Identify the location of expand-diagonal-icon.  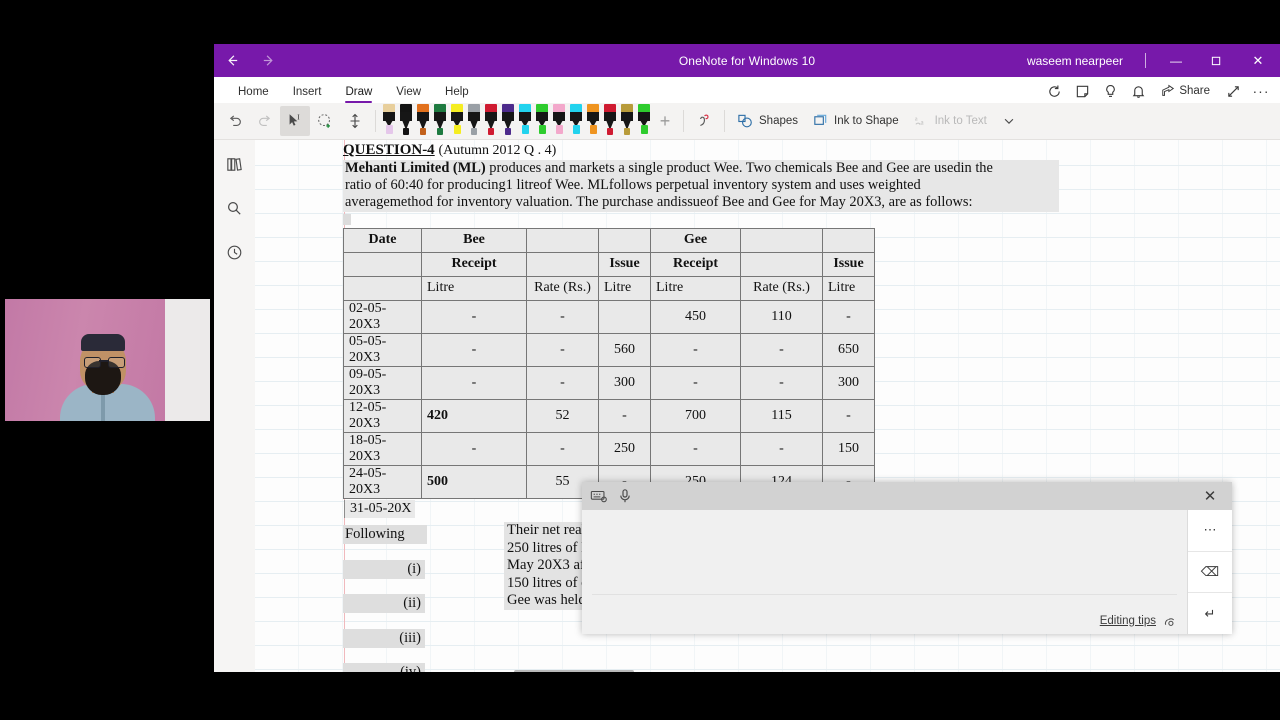
(1233, 91).